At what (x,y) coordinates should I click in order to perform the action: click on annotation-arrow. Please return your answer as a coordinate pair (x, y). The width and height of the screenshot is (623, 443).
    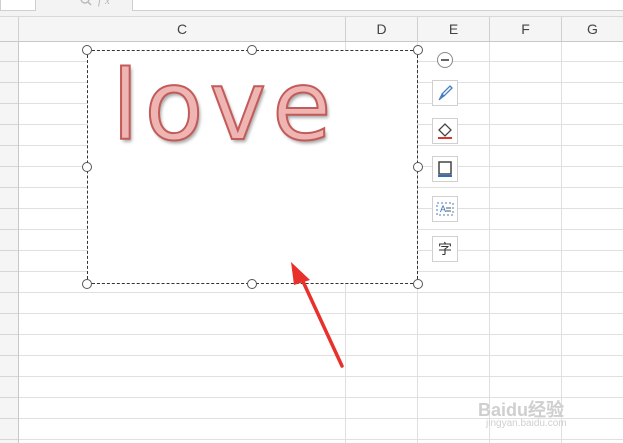
    Looking at the image, I should click on (317, 315).